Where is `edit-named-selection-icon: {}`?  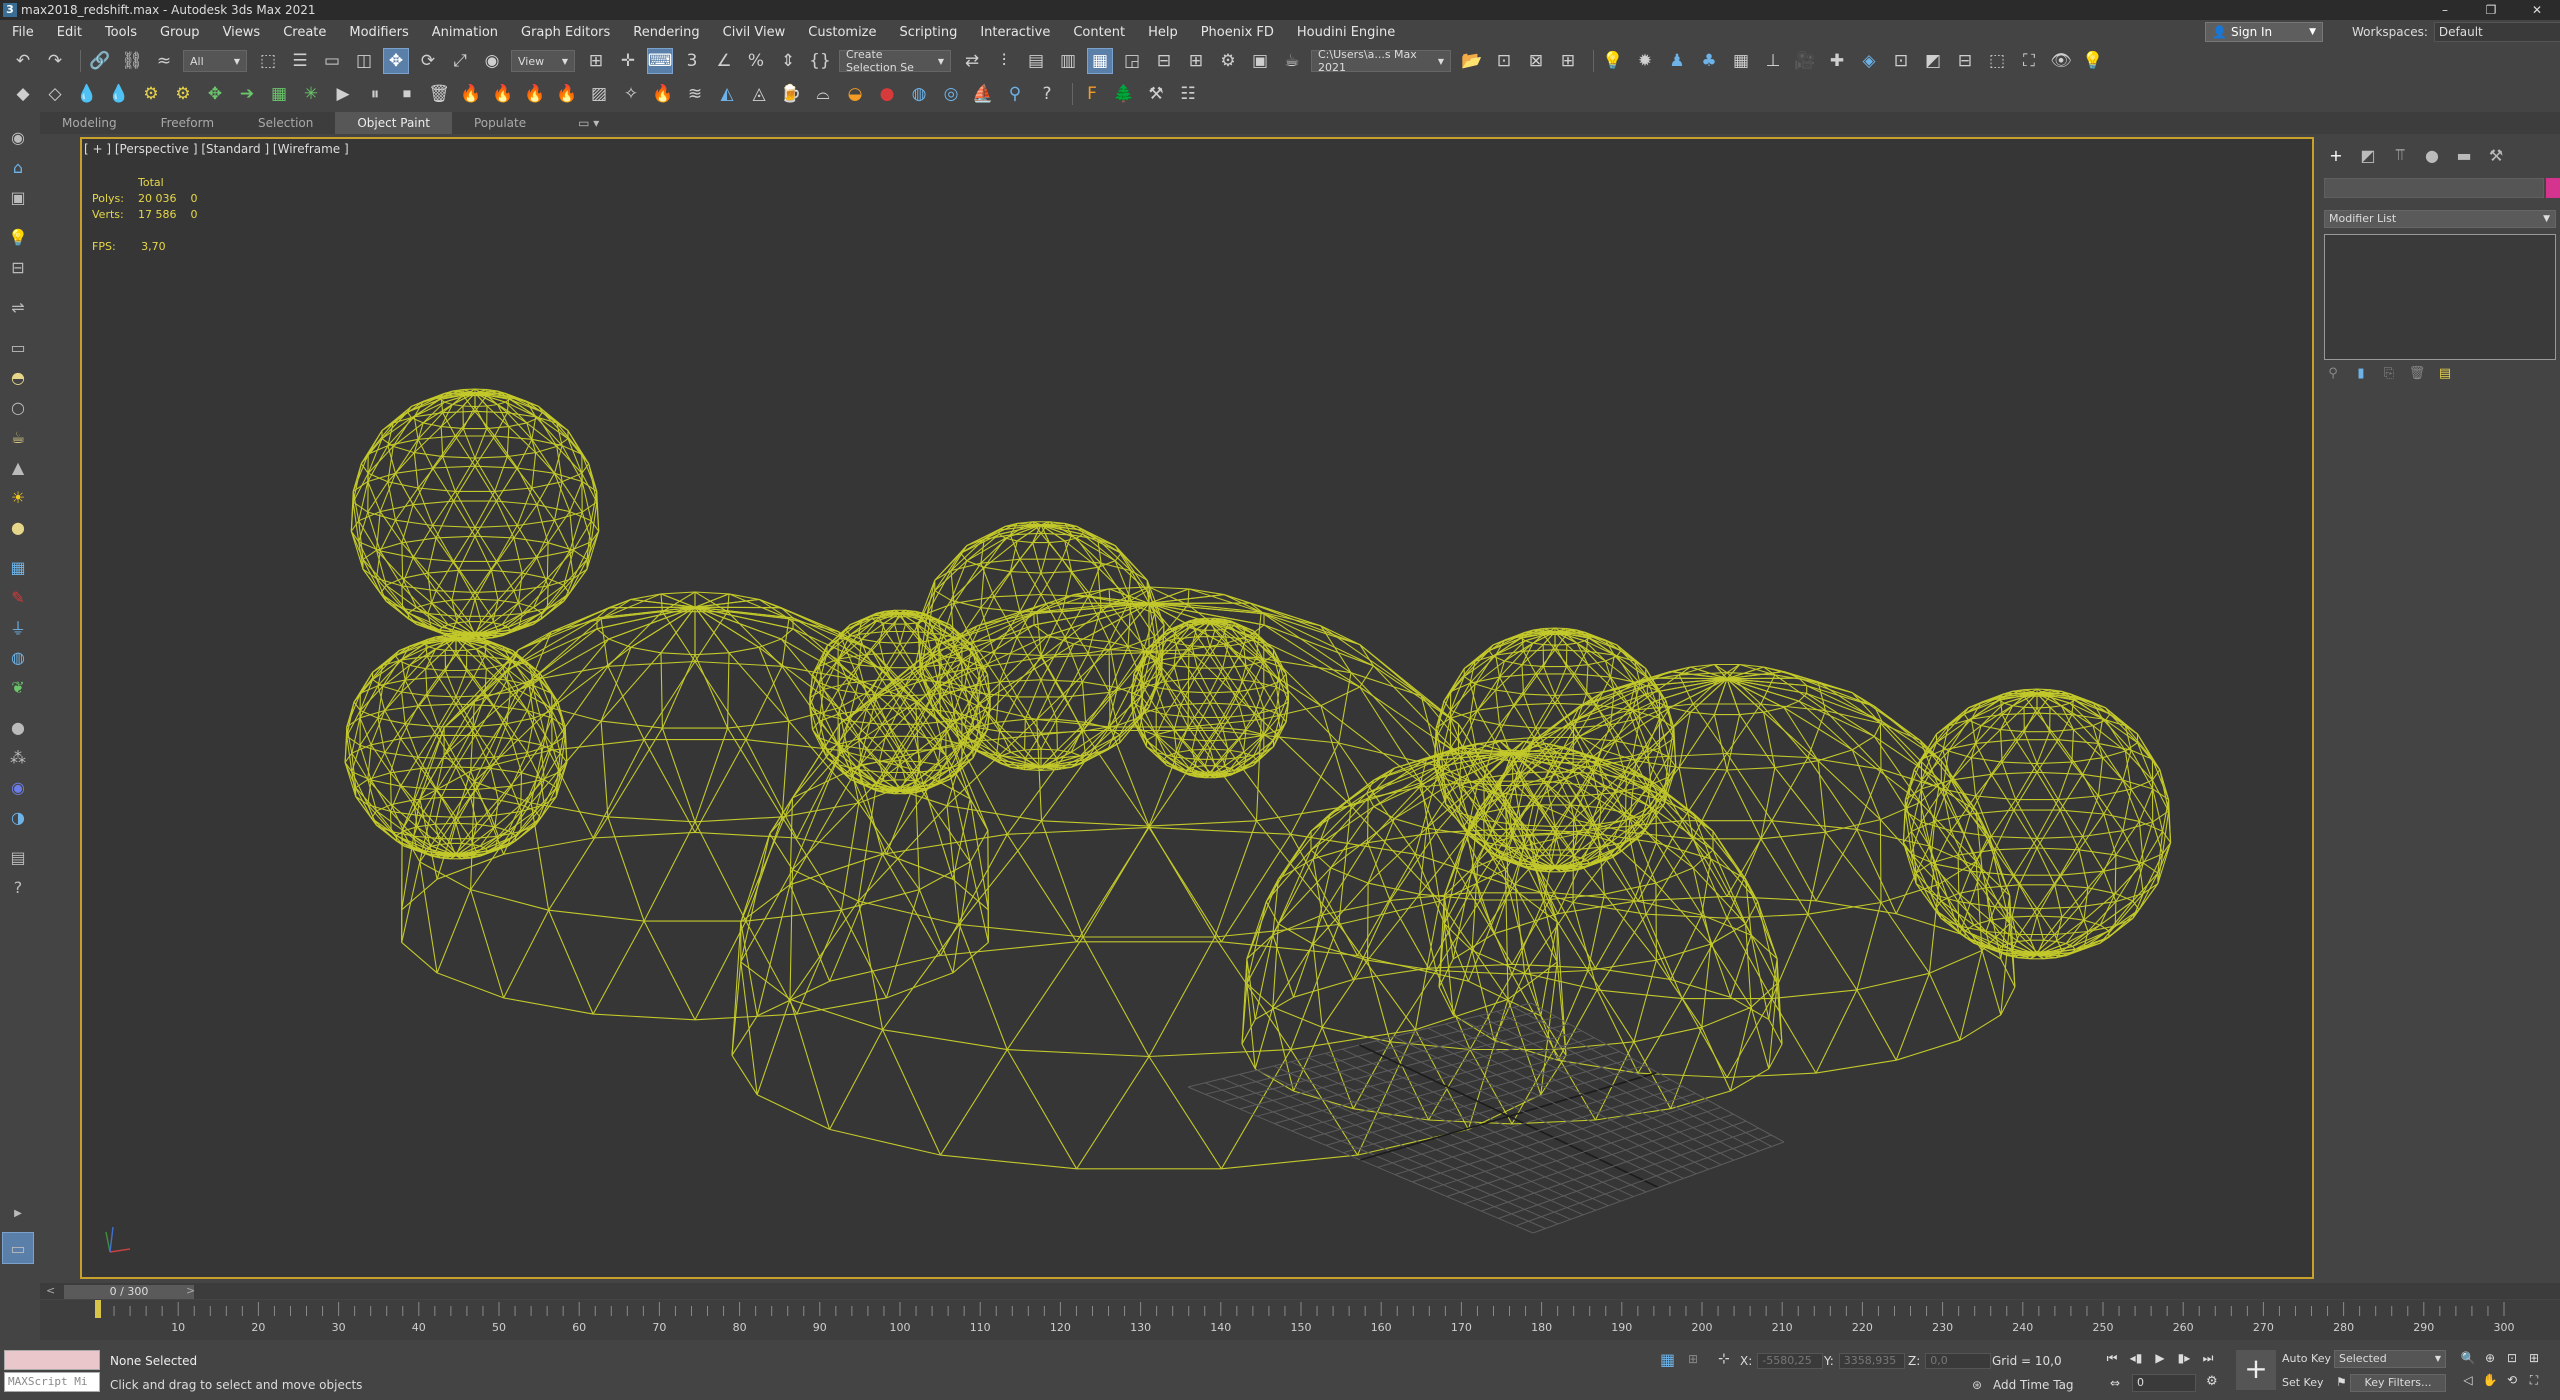
edit-named-selection-icon: {} is located at coordinates (820, 61).